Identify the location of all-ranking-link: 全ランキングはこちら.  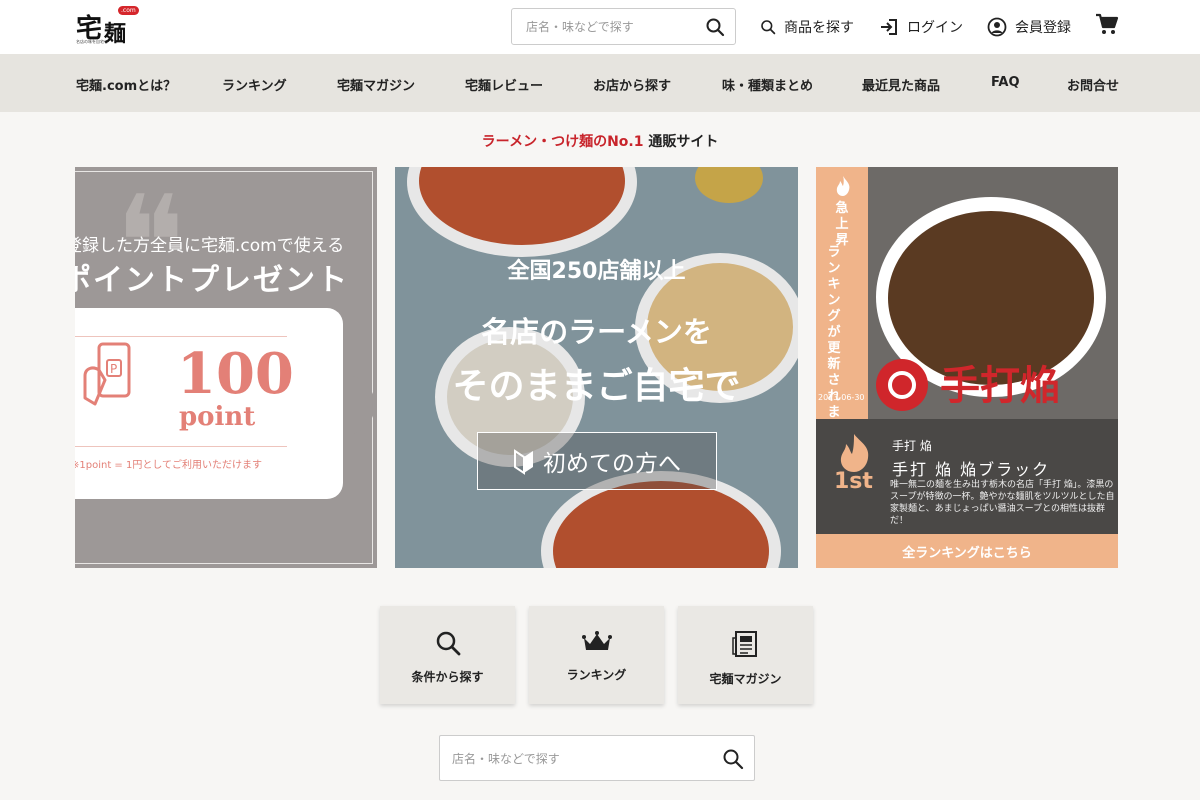
(967, 551).